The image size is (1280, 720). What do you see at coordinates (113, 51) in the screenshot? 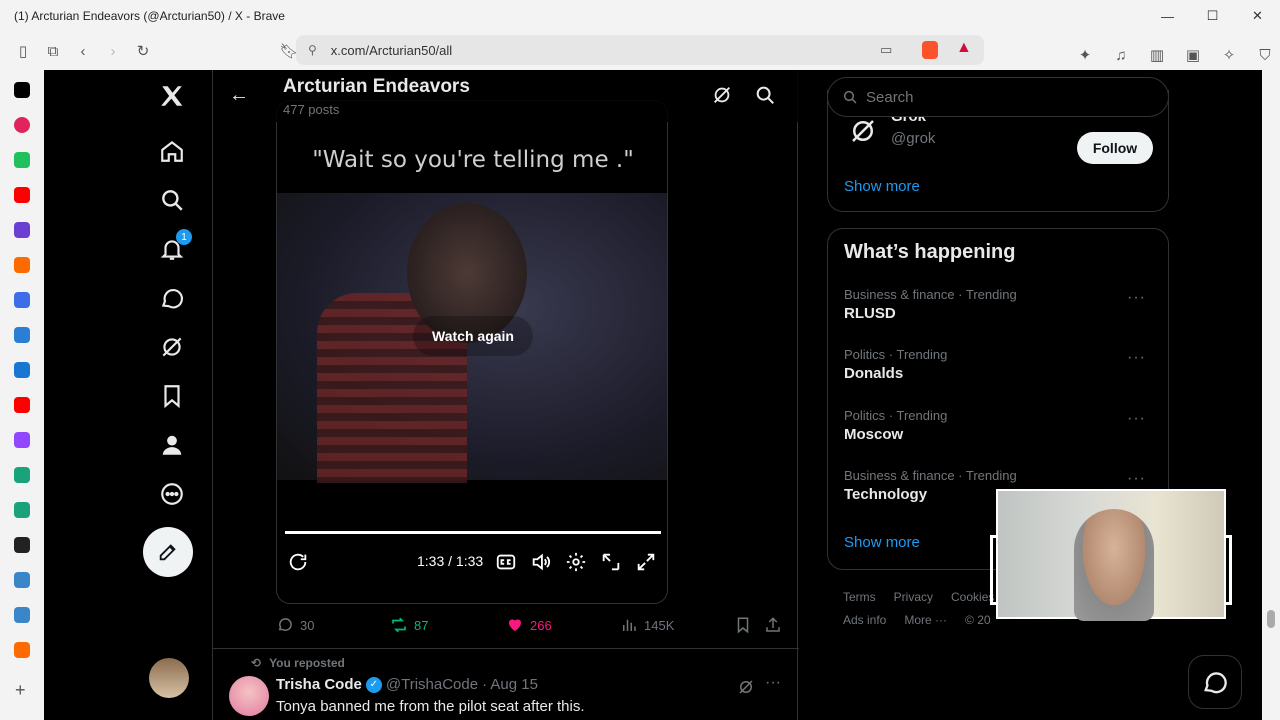
I see `forward-icon: ›` at bounding box center [113, 51].